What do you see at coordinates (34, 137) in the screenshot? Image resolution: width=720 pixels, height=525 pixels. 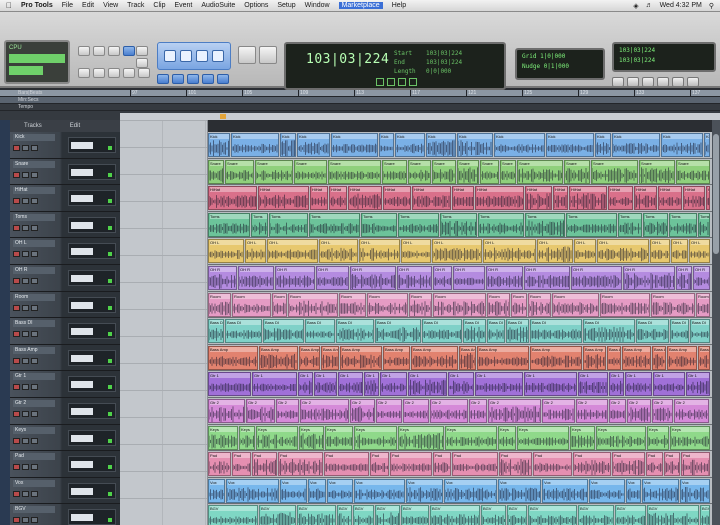 I see `track-name: Kick` at bounding box center [34, 137].